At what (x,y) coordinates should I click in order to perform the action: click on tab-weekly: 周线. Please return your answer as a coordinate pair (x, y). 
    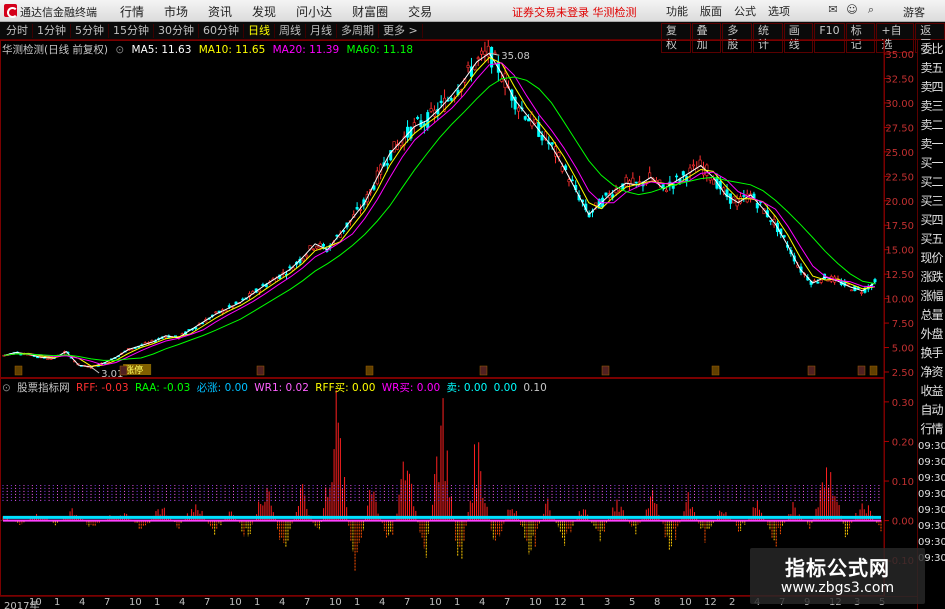
    Looking at the image, I should click on (290, 31).